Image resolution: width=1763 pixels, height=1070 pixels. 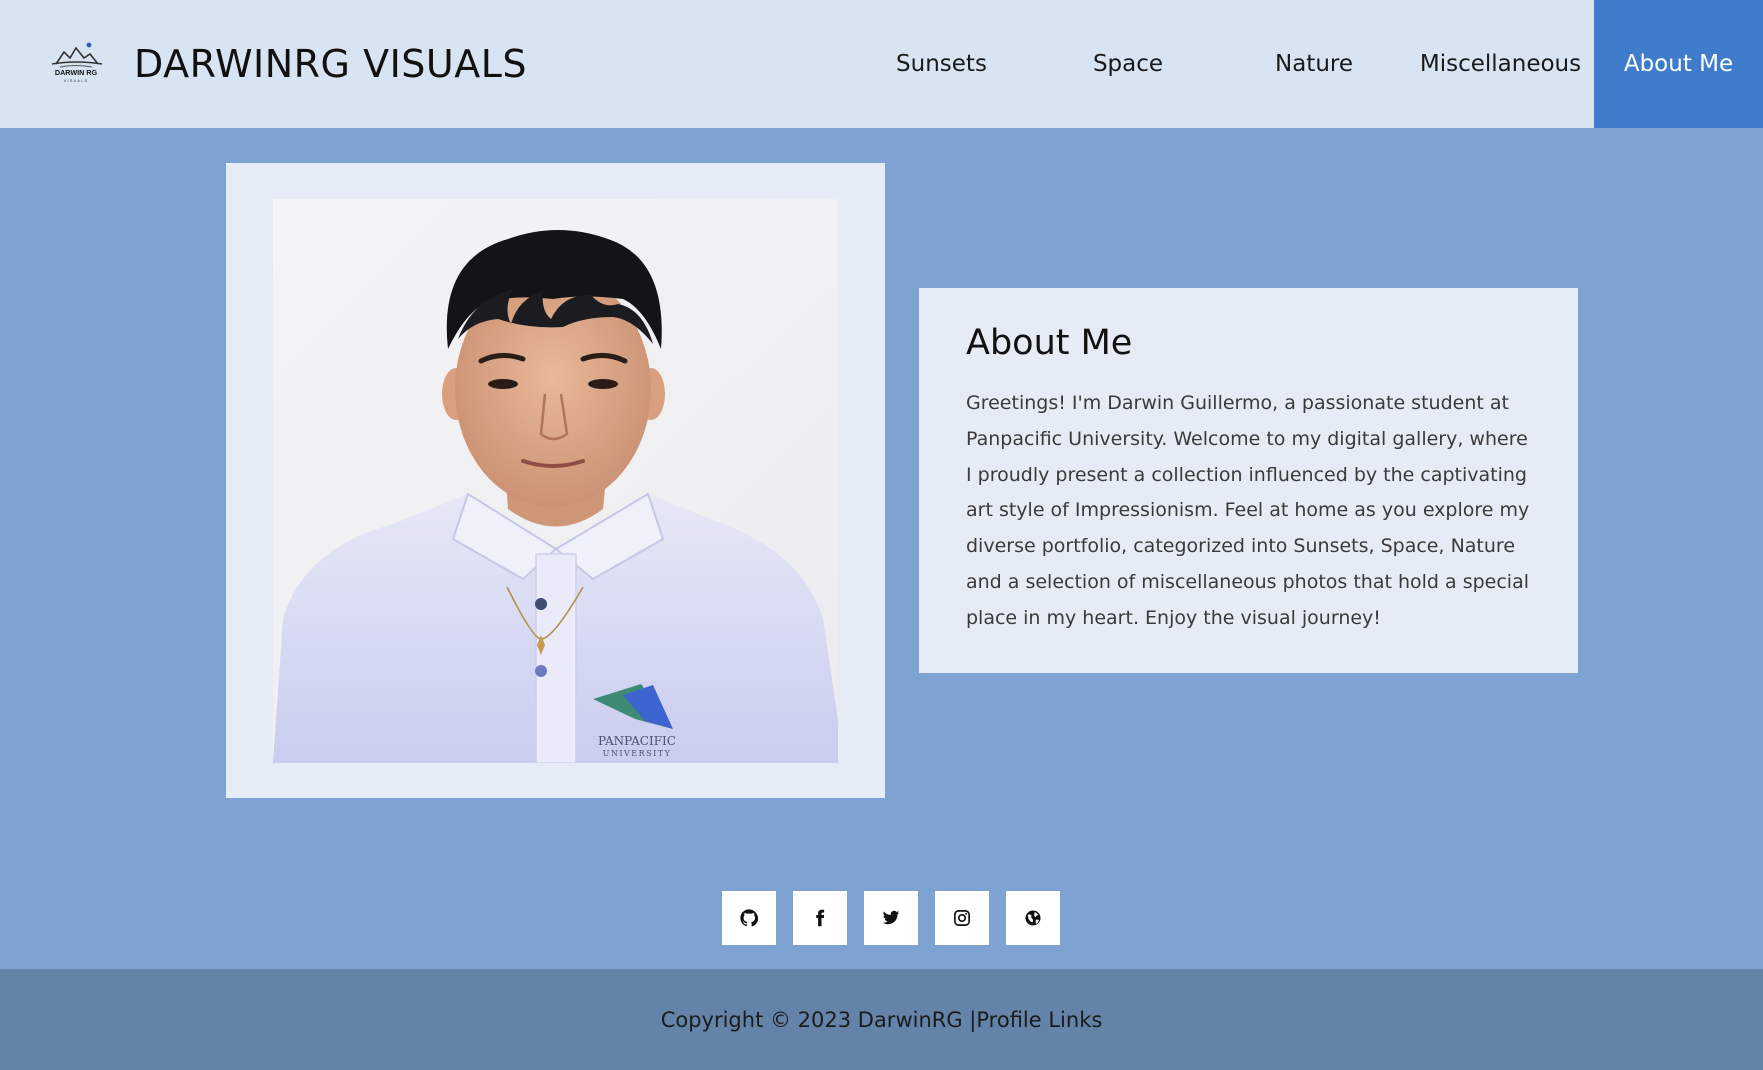 I want to click on site-footer: Copyright © 2023 DarwinRG | Profile Links, so click(x=881, y=1019).